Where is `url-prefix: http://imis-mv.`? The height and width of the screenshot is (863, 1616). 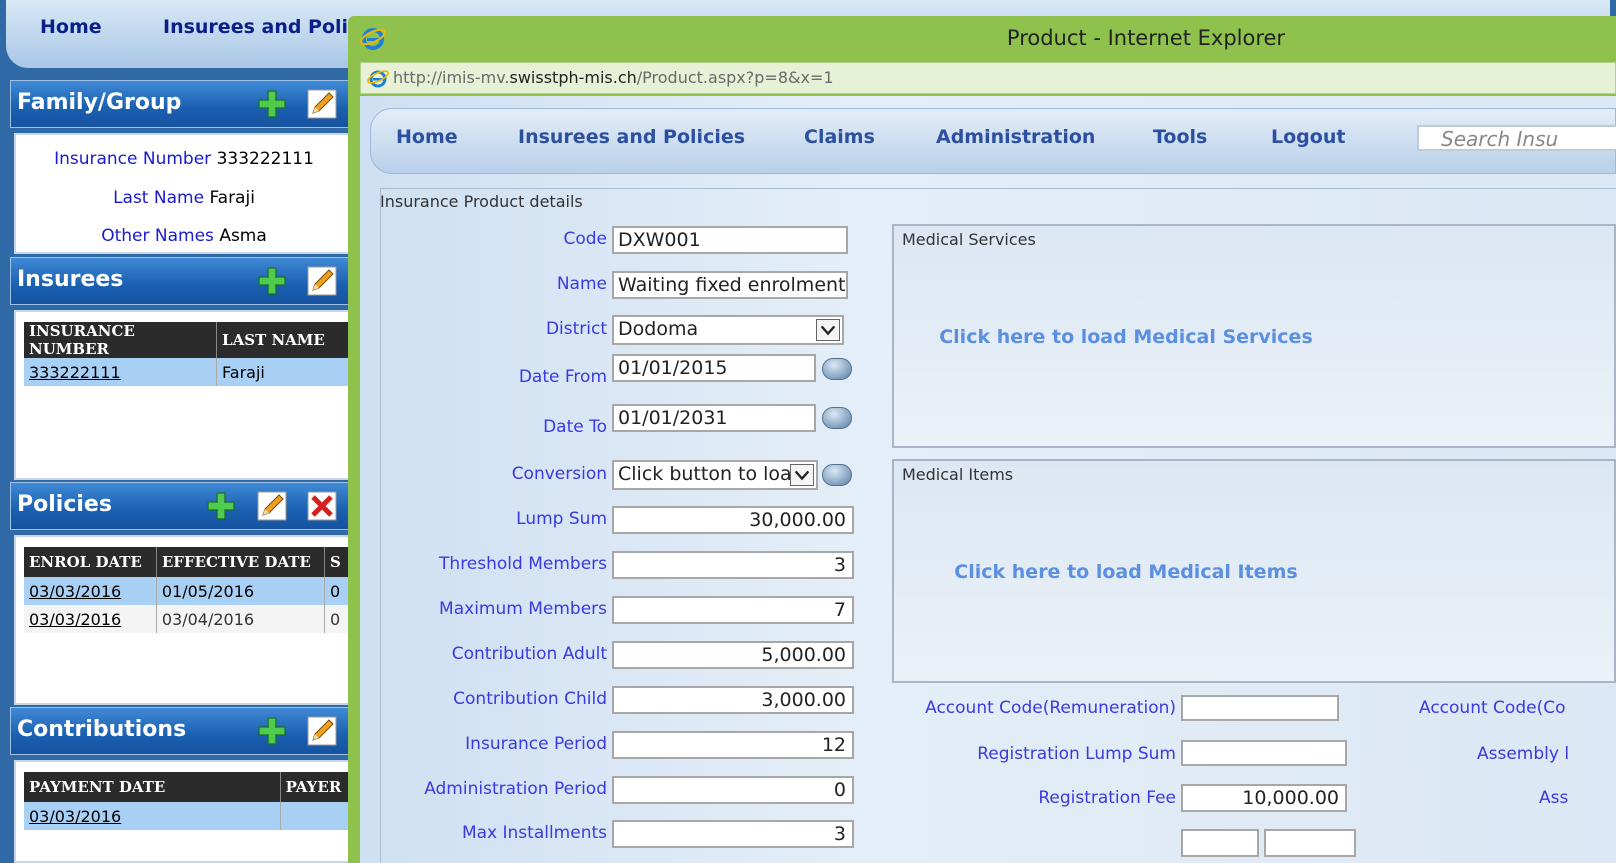
url-prefix: http://imis-mv. is located at coordinates (451, 77).